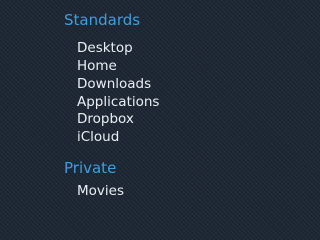  I want to click on sidebar-item-icloud: iCloud, so click(98, 137).